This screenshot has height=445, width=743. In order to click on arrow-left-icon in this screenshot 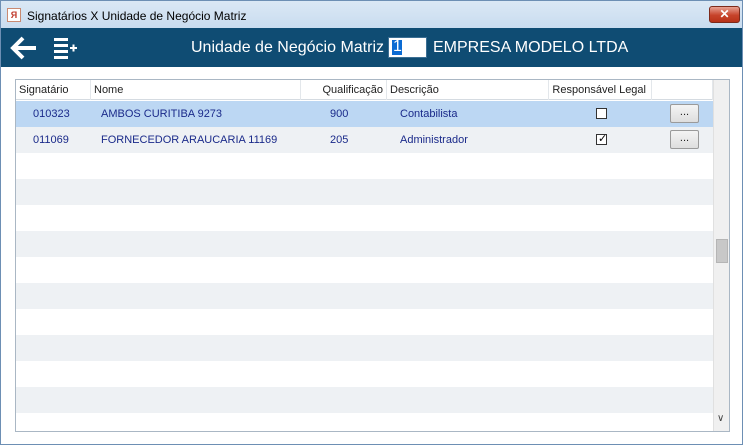, I will do `click(23, 48)`.